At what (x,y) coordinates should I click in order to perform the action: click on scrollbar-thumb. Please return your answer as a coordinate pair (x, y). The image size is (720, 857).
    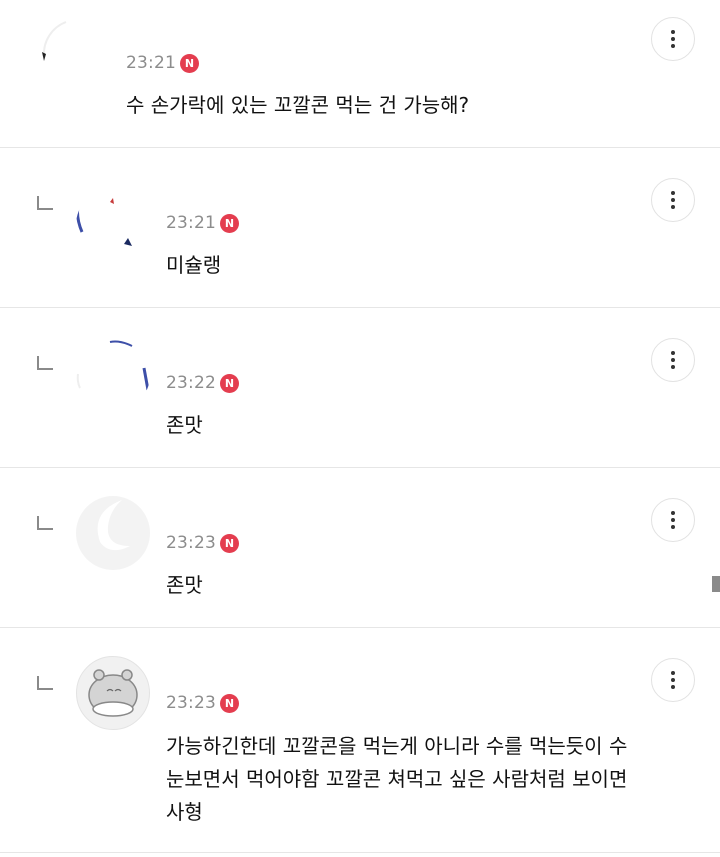
    Looking at the image, I should click on (716, 584).